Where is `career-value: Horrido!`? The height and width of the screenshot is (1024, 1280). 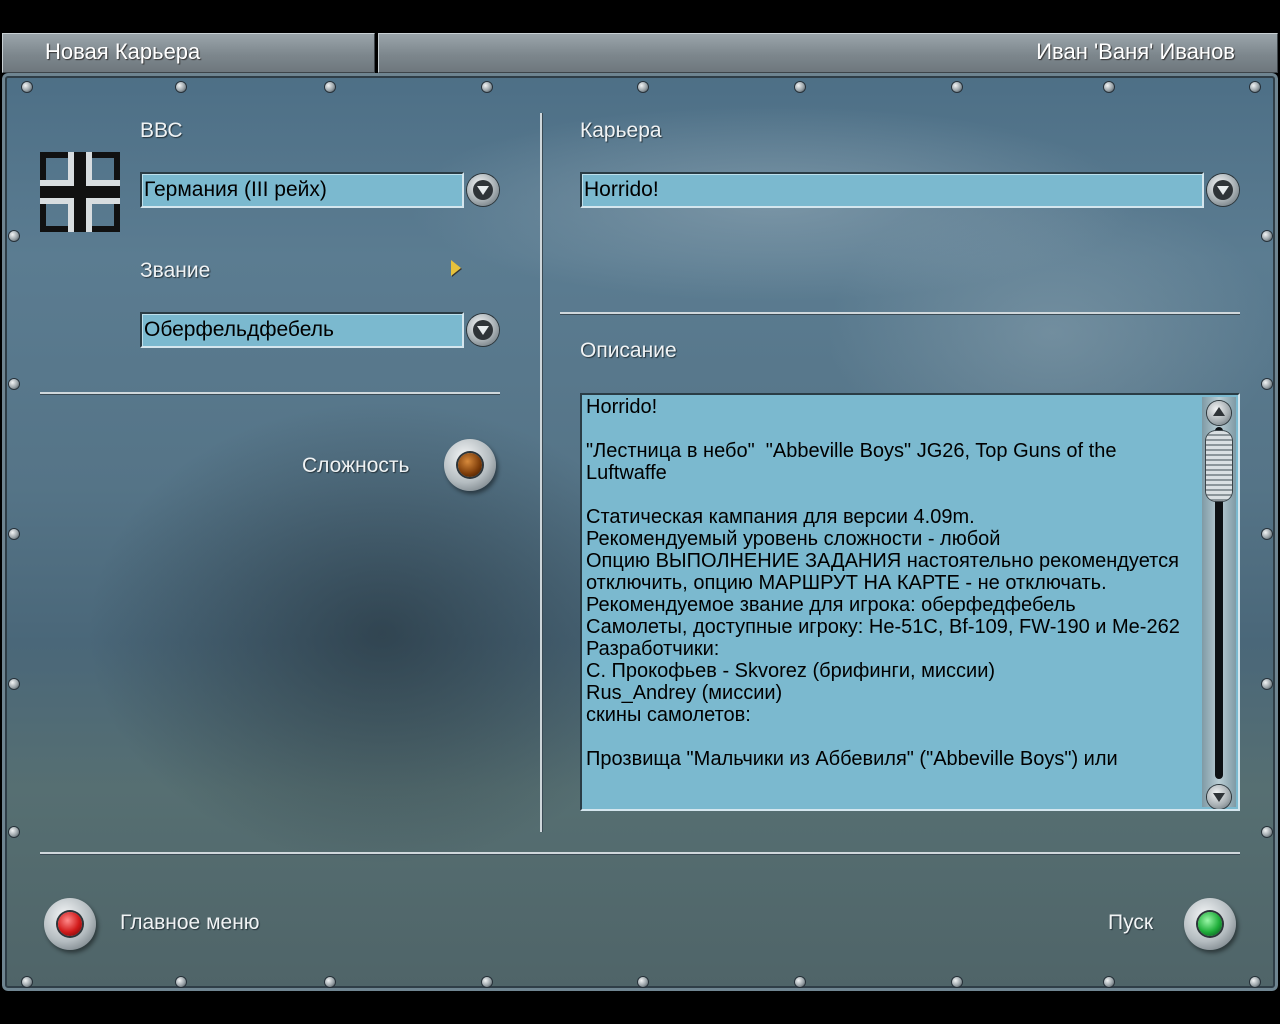 career-value: Horrido! is located at coordinates (621, 189).